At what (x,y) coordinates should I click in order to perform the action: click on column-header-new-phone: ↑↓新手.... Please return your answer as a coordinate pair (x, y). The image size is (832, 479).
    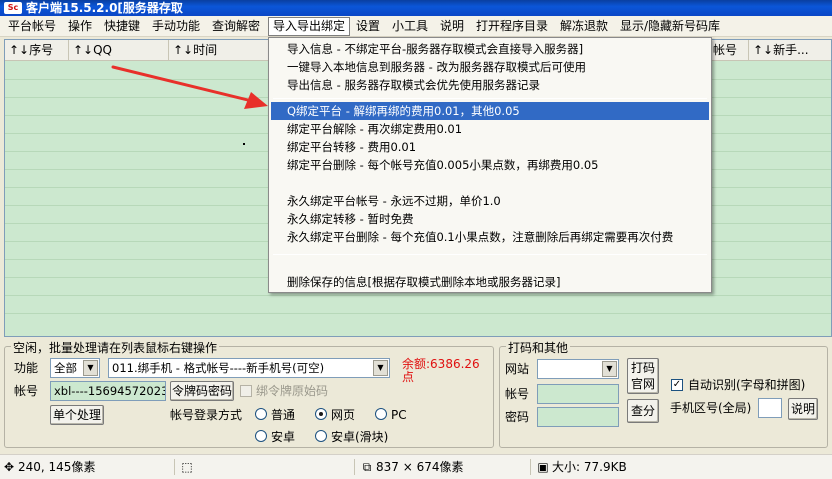
    Looking at the image, I should click on (790, 50).